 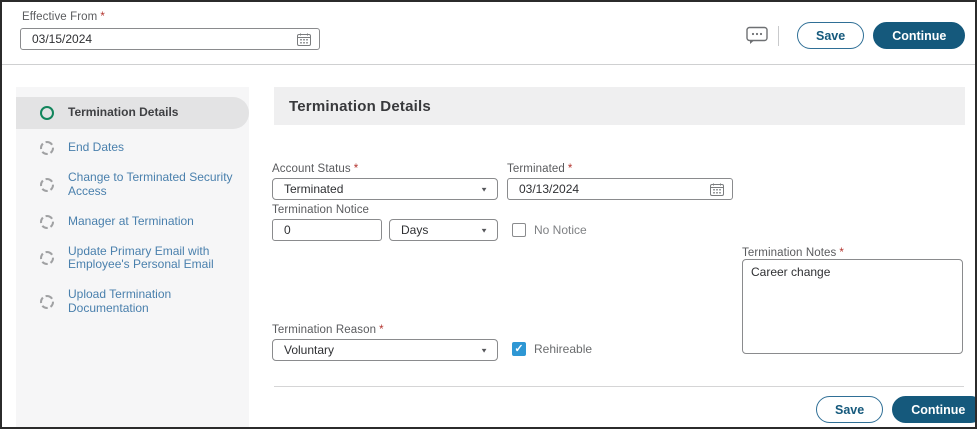 What do you see at coordinates (360, 106) in the screenshot?
I see `page-title: Termination Details` at bounding box center [360, 106].